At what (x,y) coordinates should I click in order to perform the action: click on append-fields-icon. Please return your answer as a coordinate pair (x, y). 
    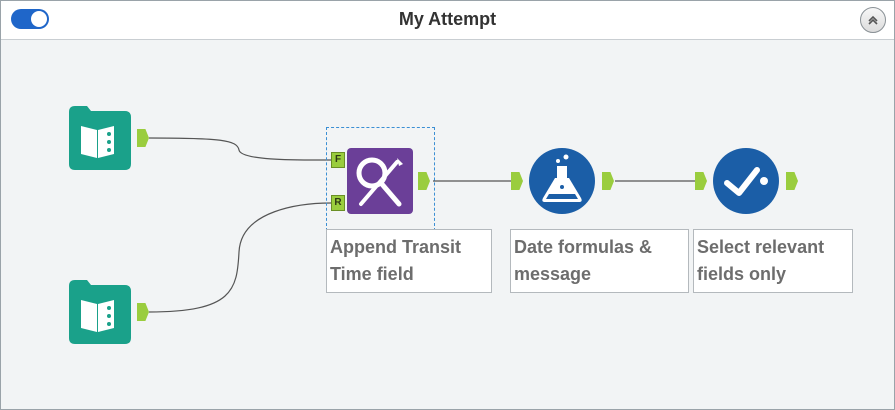
    Looking at the image, I should click on (380, 181).